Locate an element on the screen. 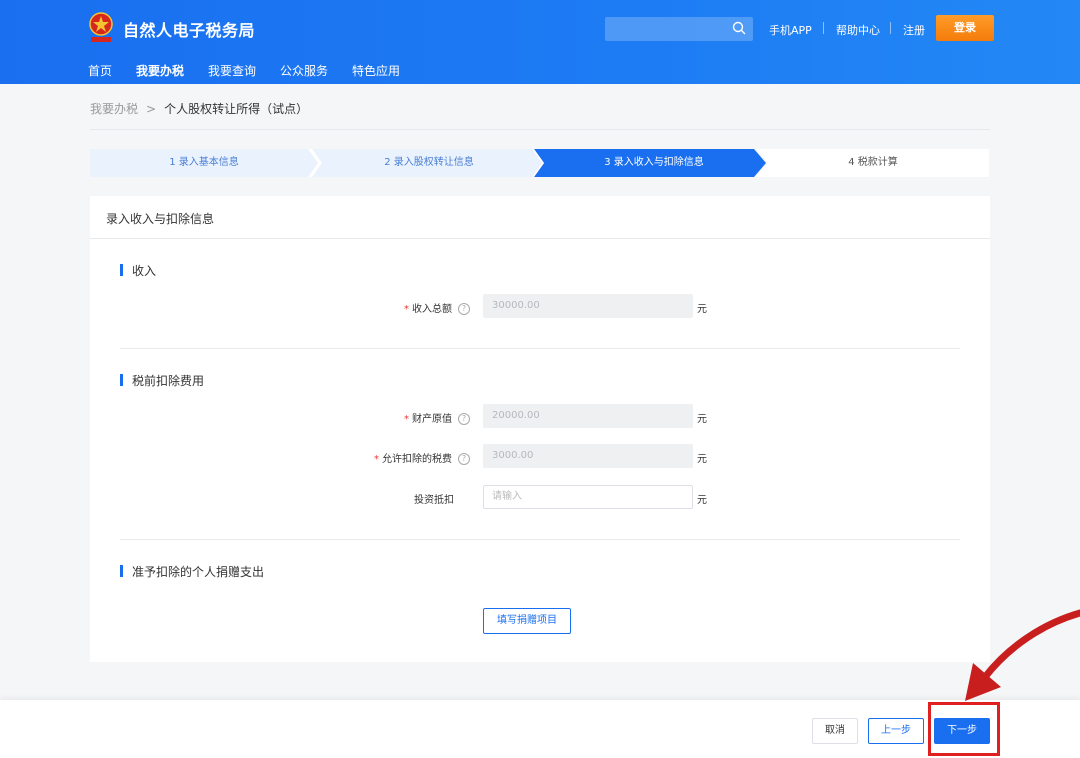 The image size is (1080, 758). donation-section-title: 准予扣除的个人捐赠支出 is located at coordinates (192, 571).